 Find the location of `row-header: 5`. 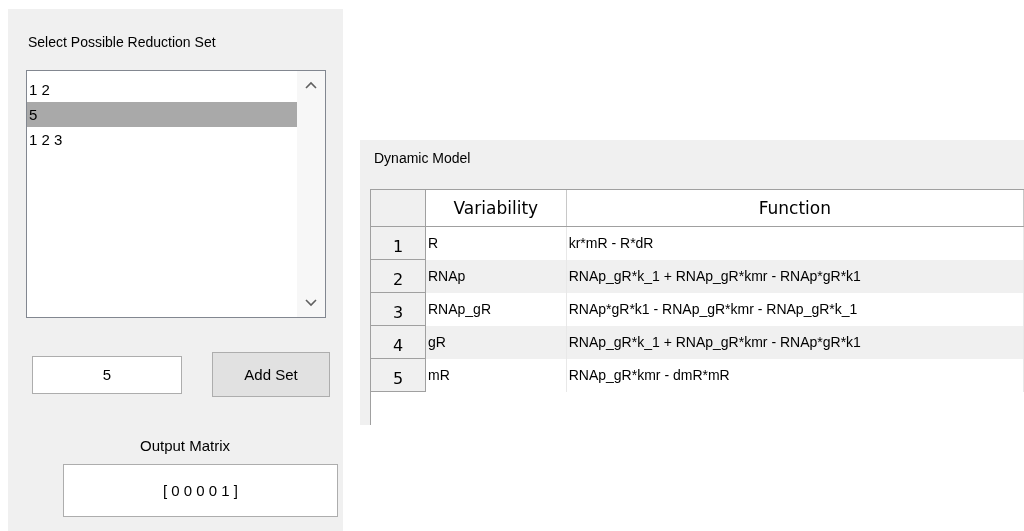

row-header: 5 is located at coordinates (398, 375).